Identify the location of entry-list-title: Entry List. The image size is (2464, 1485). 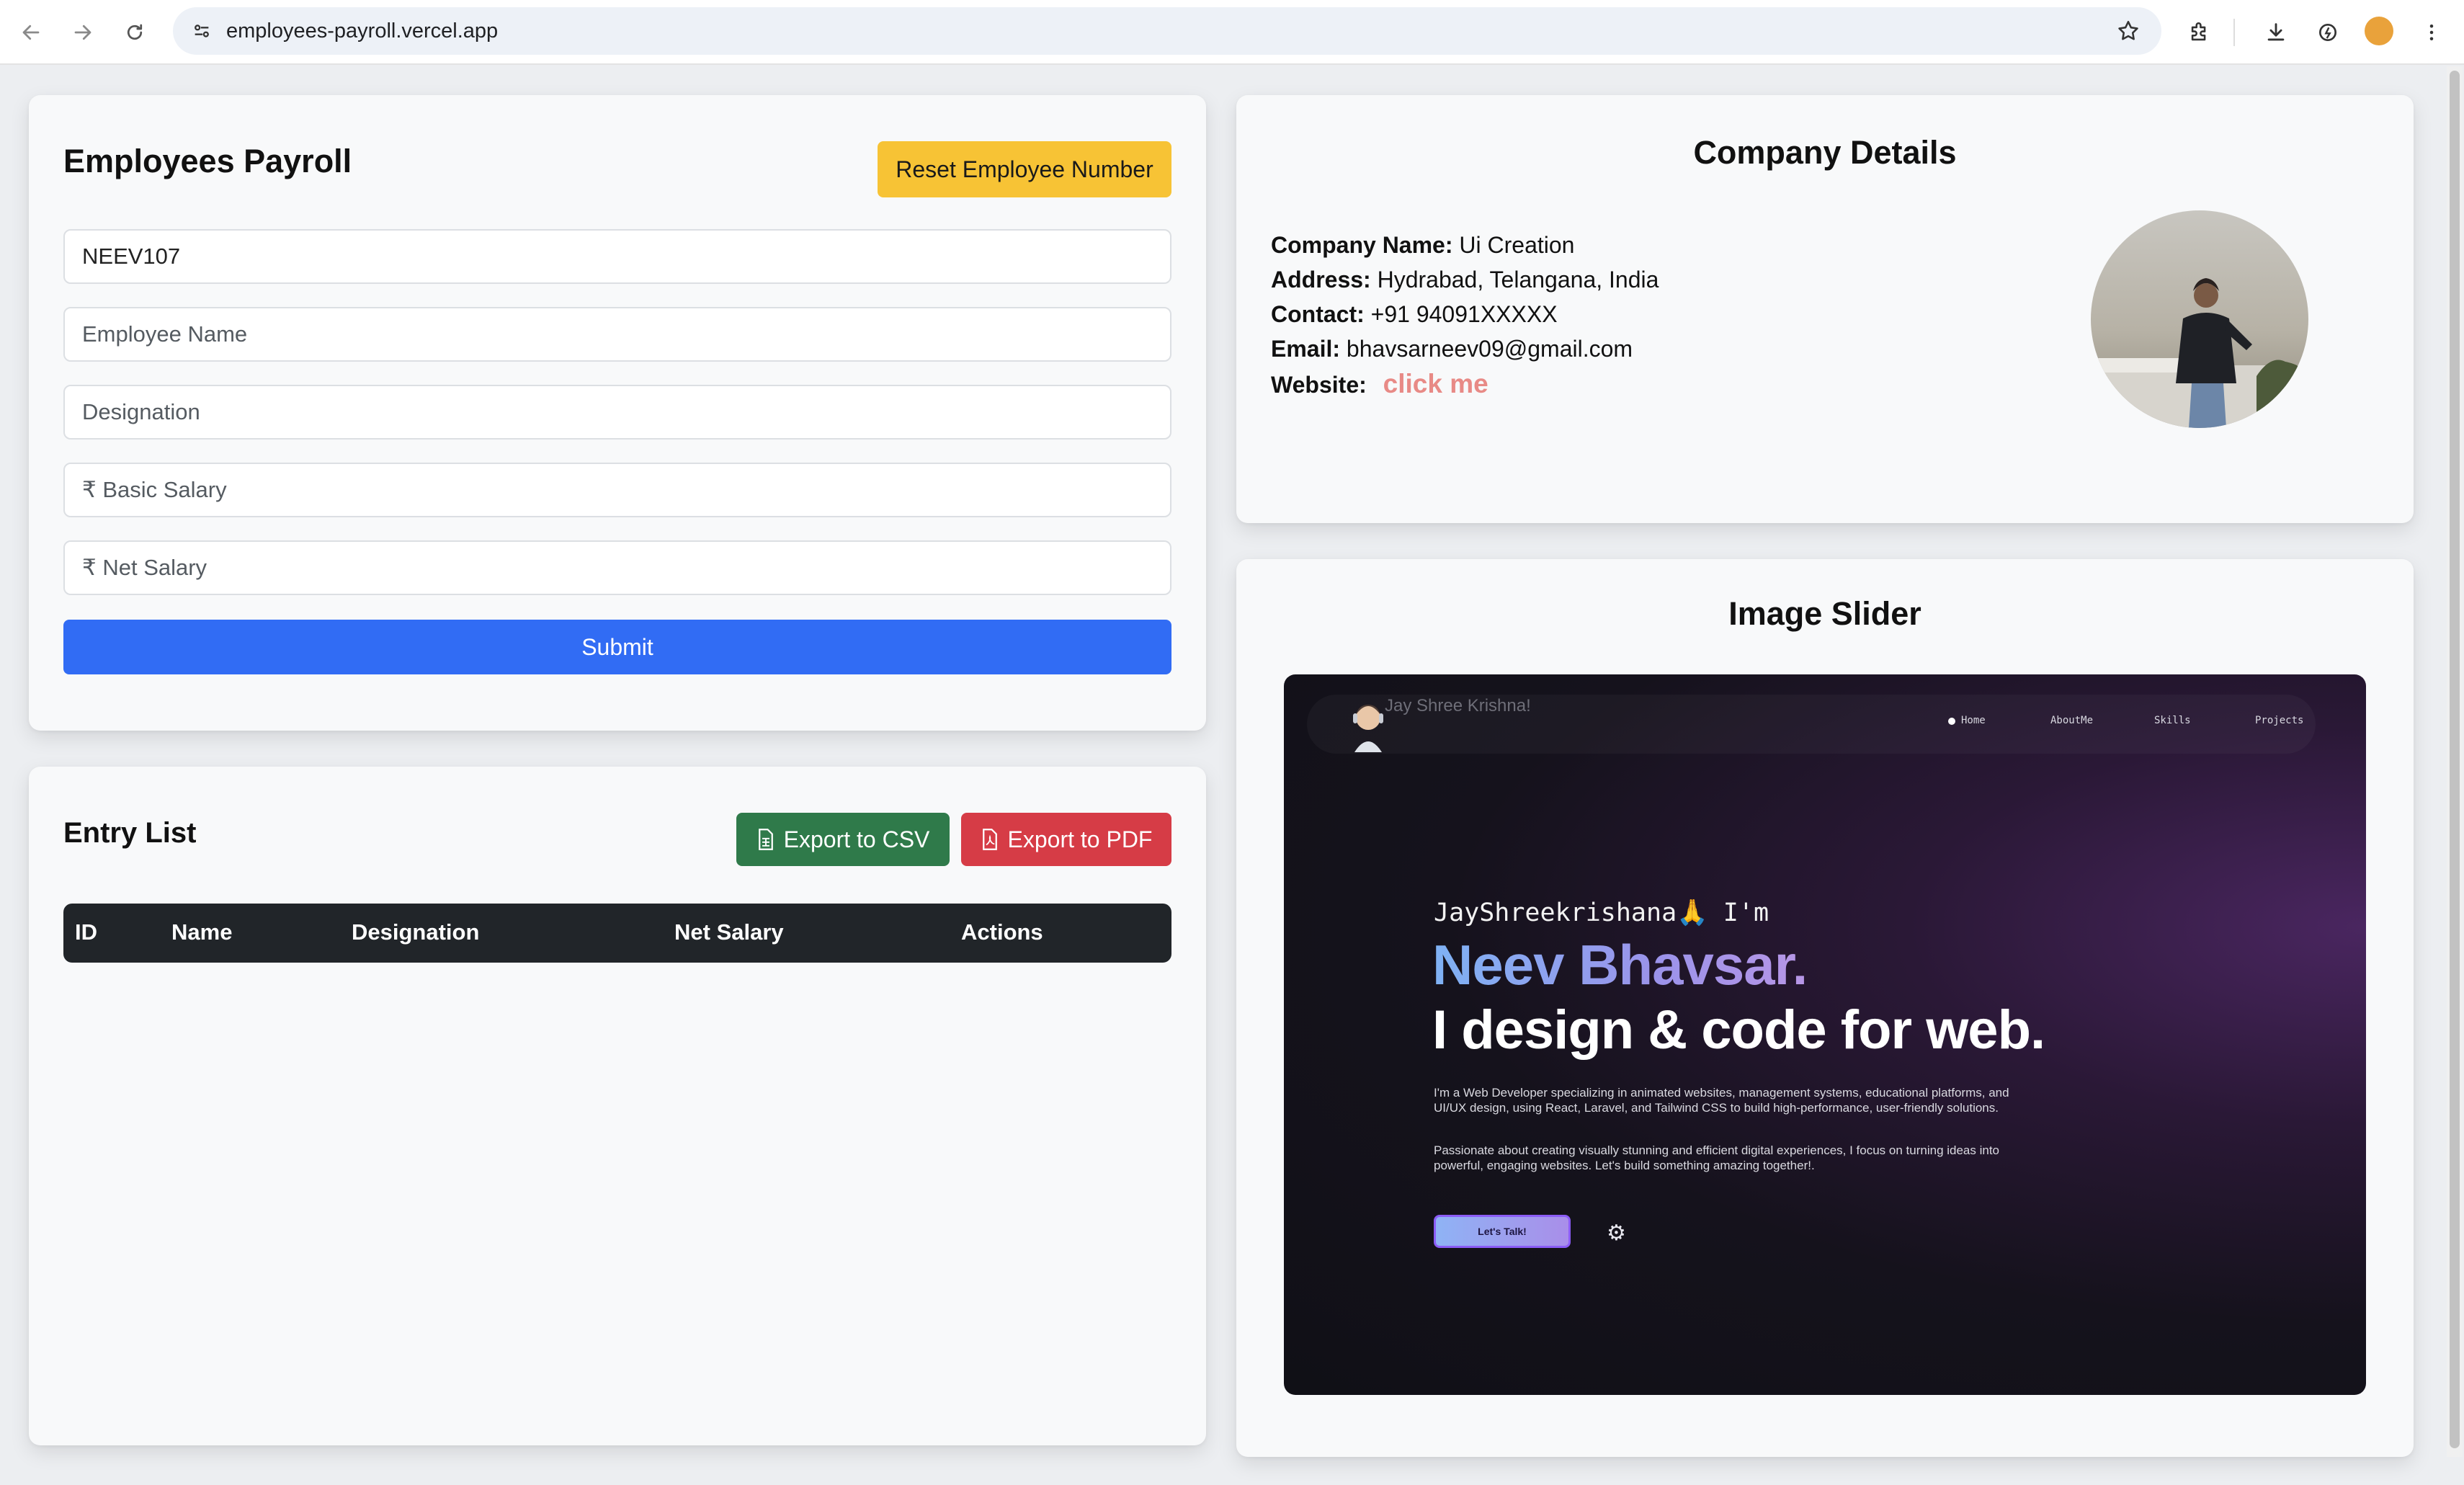
(130, 833).